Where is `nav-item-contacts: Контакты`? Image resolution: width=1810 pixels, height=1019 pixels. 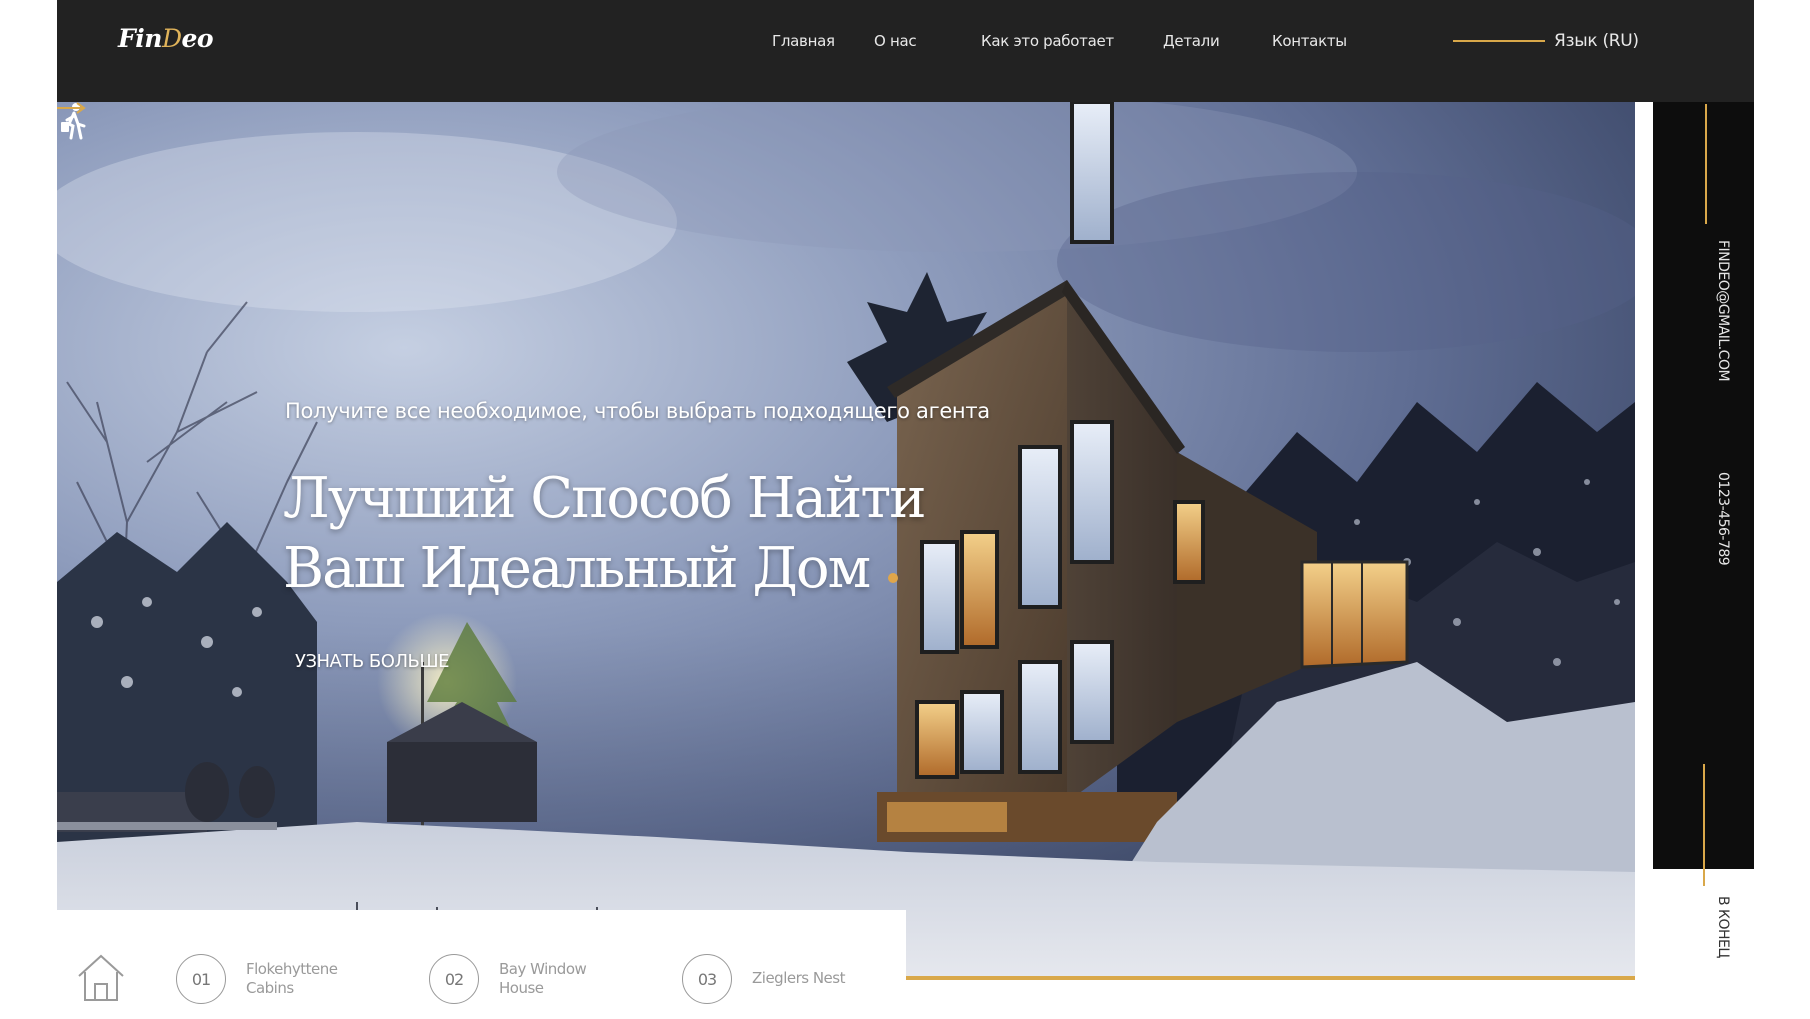
nav-item-contacts: Контакты is located at coordinates (1309, 41).